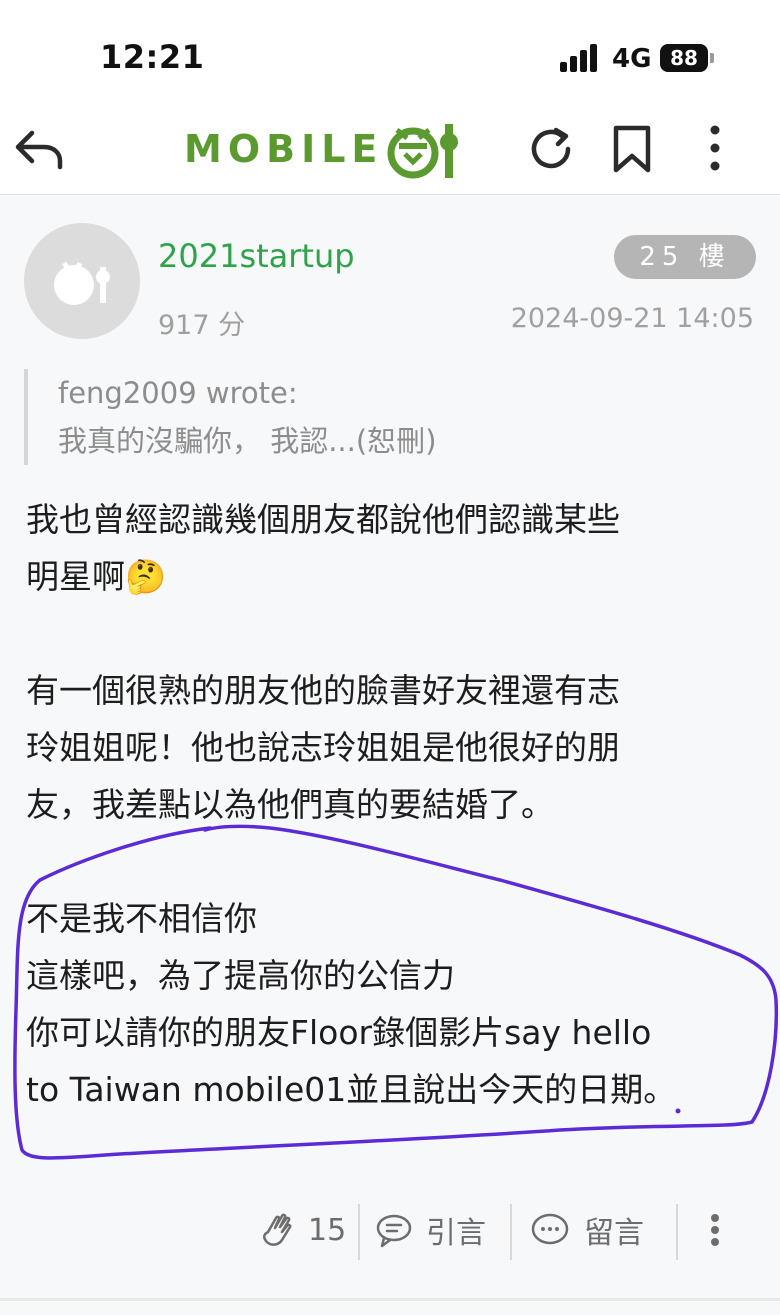 The width and height of the screenshot is (780, 1315). I want to click on avatar, so click(82, 281).